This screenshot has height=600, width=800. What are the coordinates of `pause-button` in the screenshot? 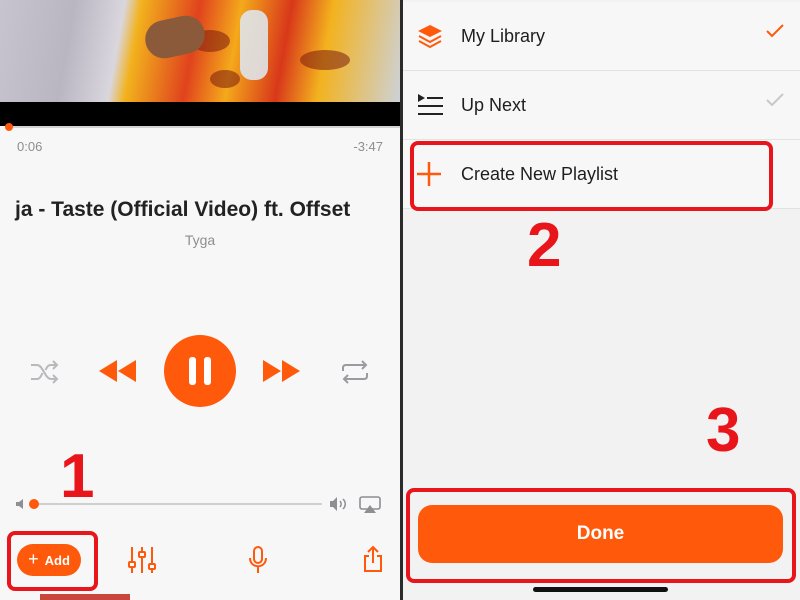 It's located at (200, 371).